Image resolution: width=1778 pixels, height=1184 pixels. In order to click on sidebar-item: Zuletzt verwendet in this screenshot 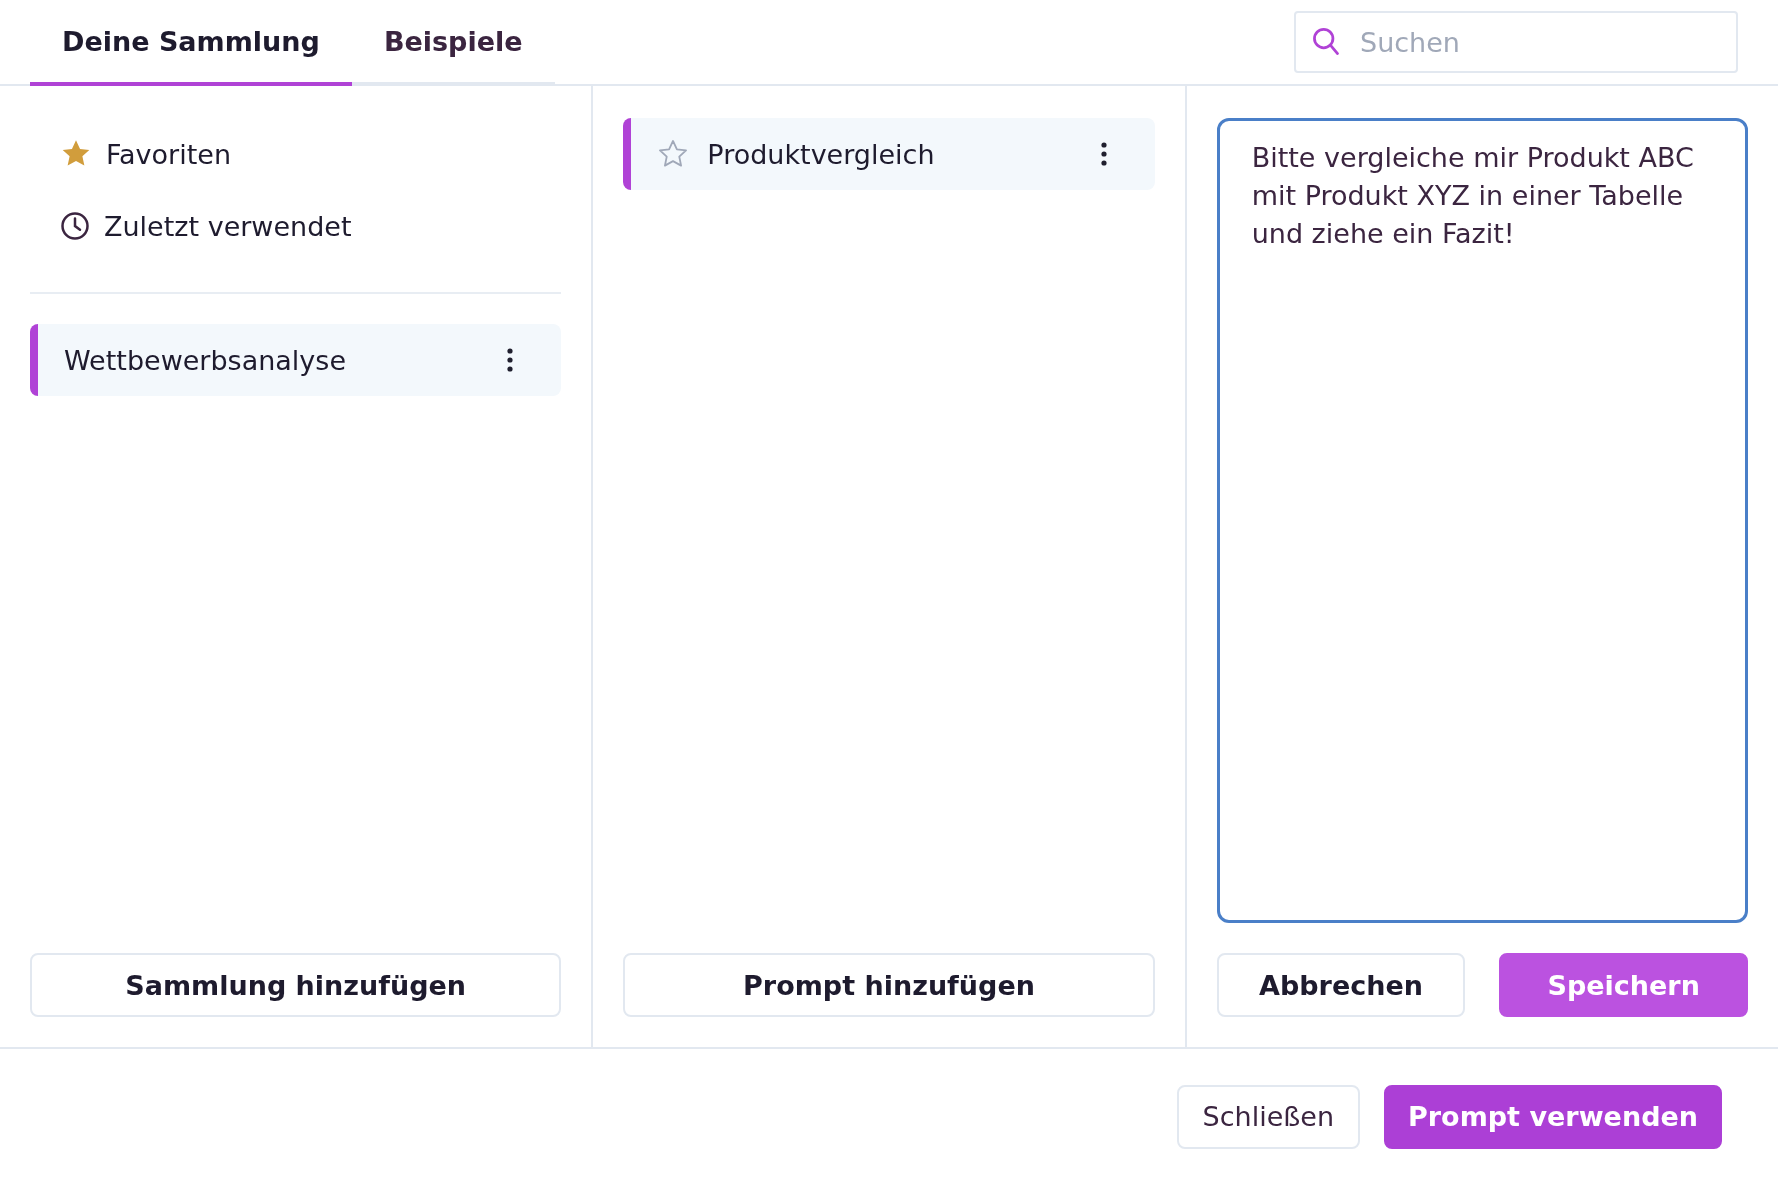, I will do `click(296, 226)`.